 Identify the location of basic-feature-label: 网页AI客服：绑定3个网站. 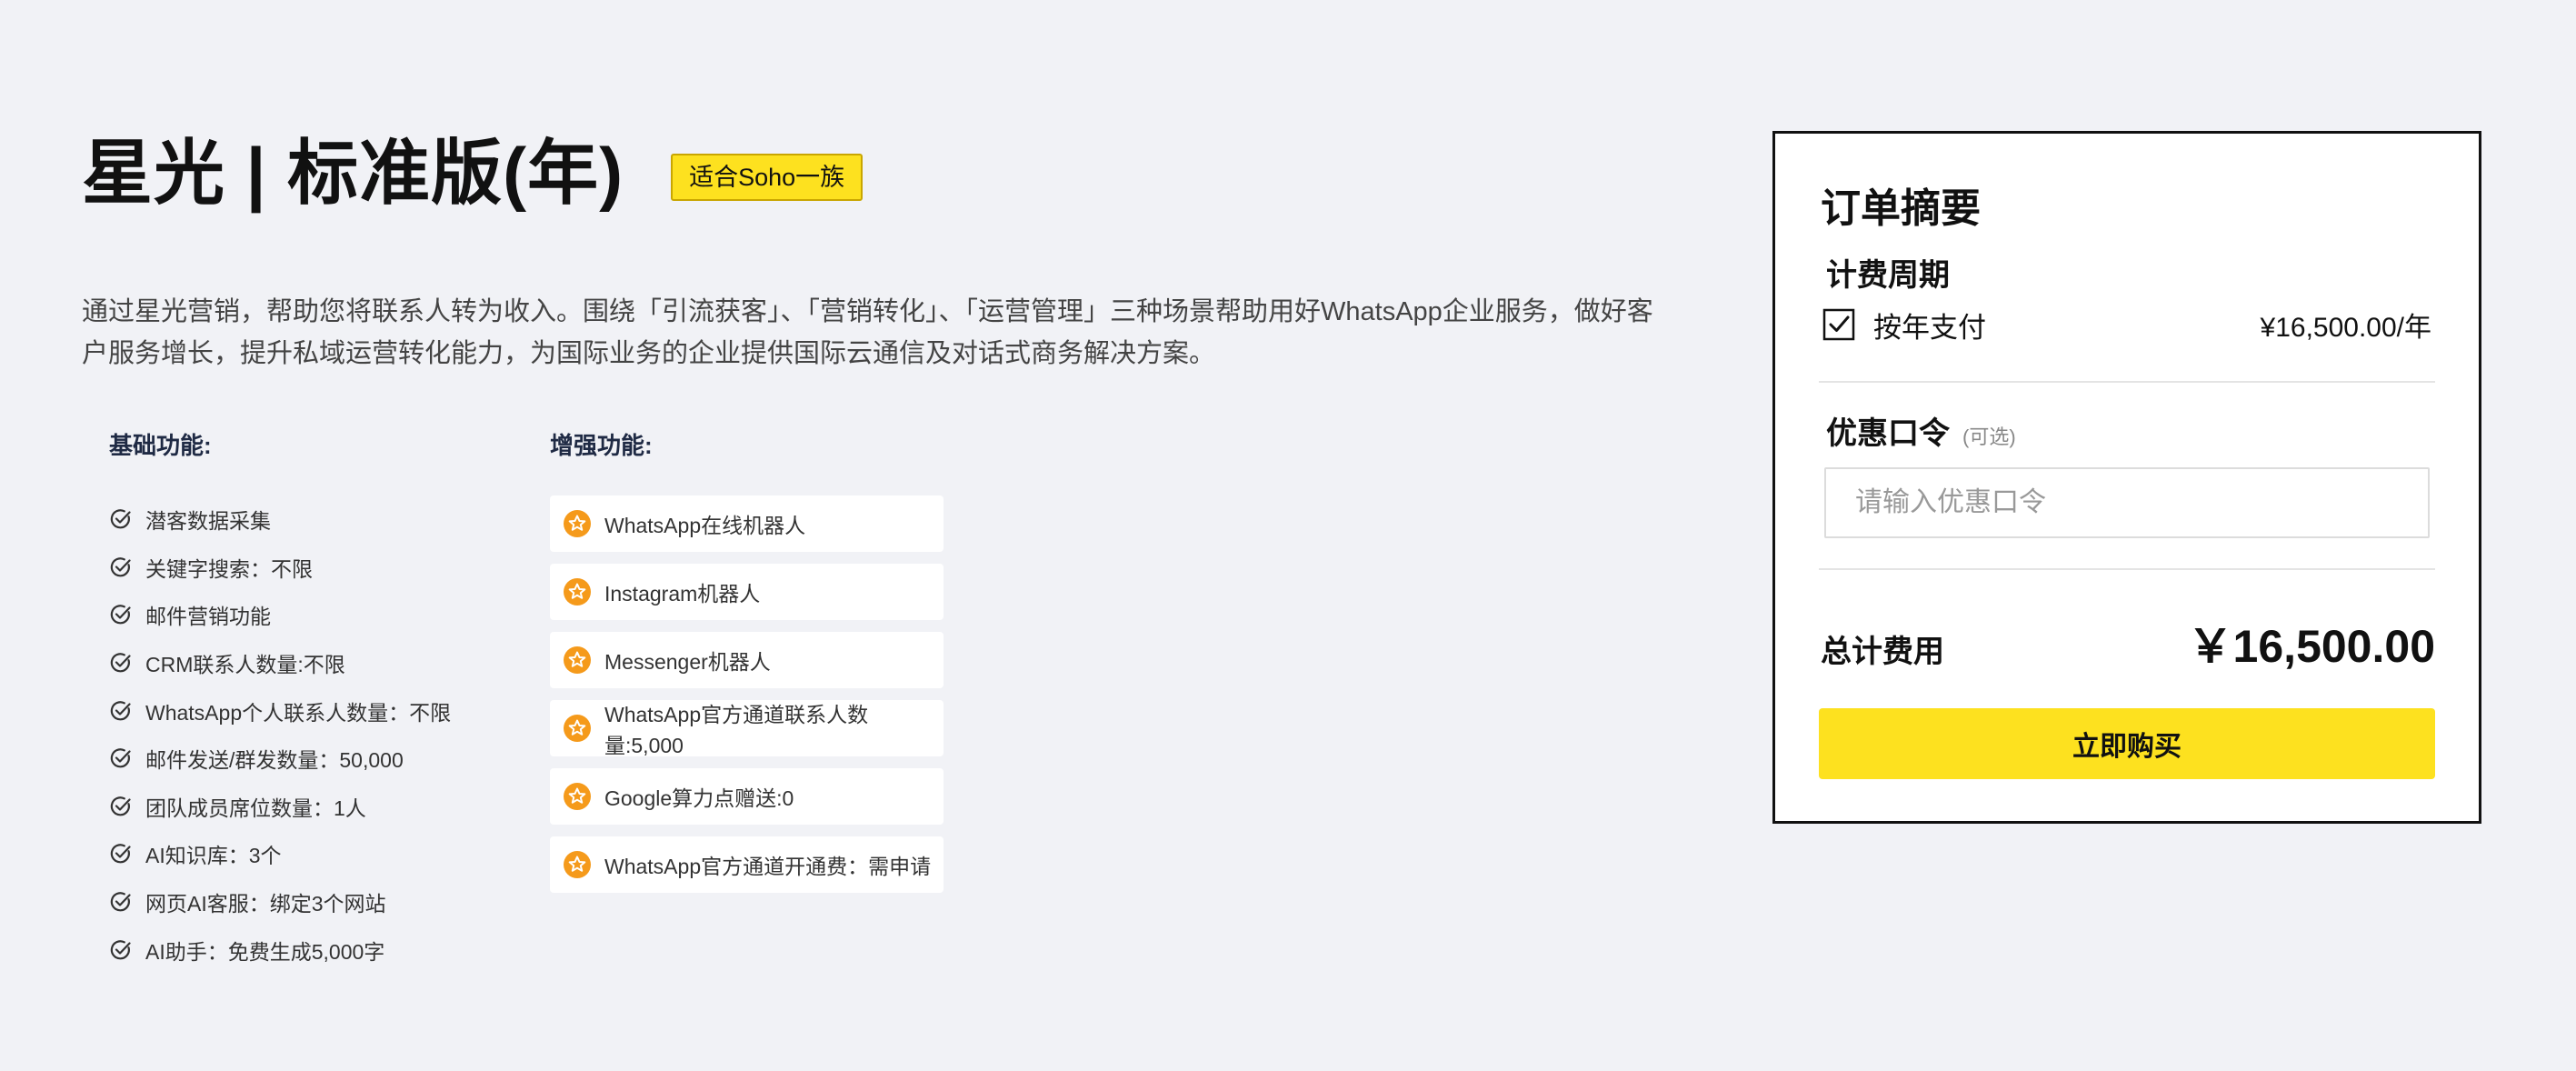
(265, 904).